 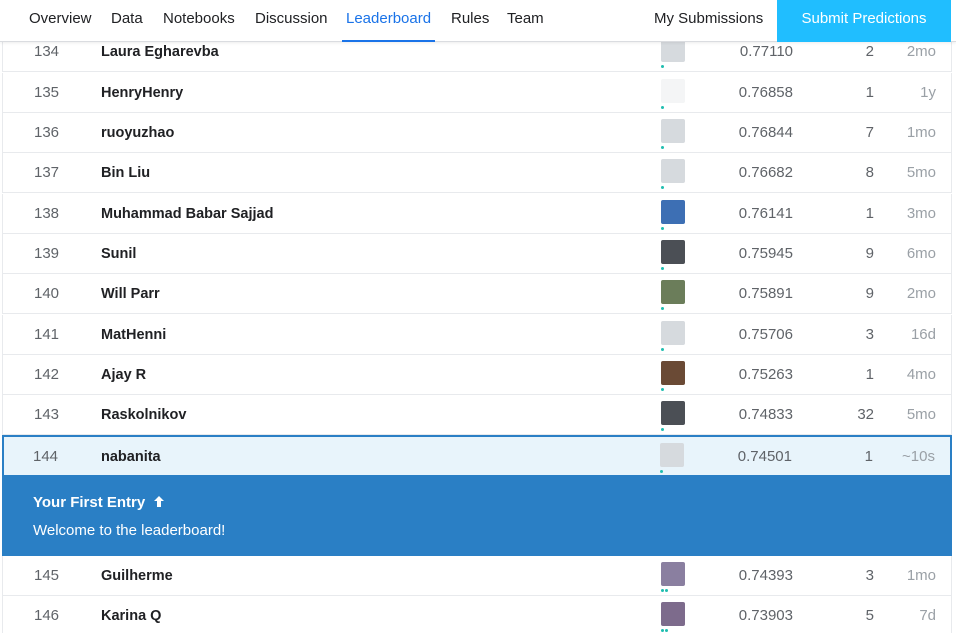 I want to click on team-name: Raskolnikov, so click(x=143, y=415).